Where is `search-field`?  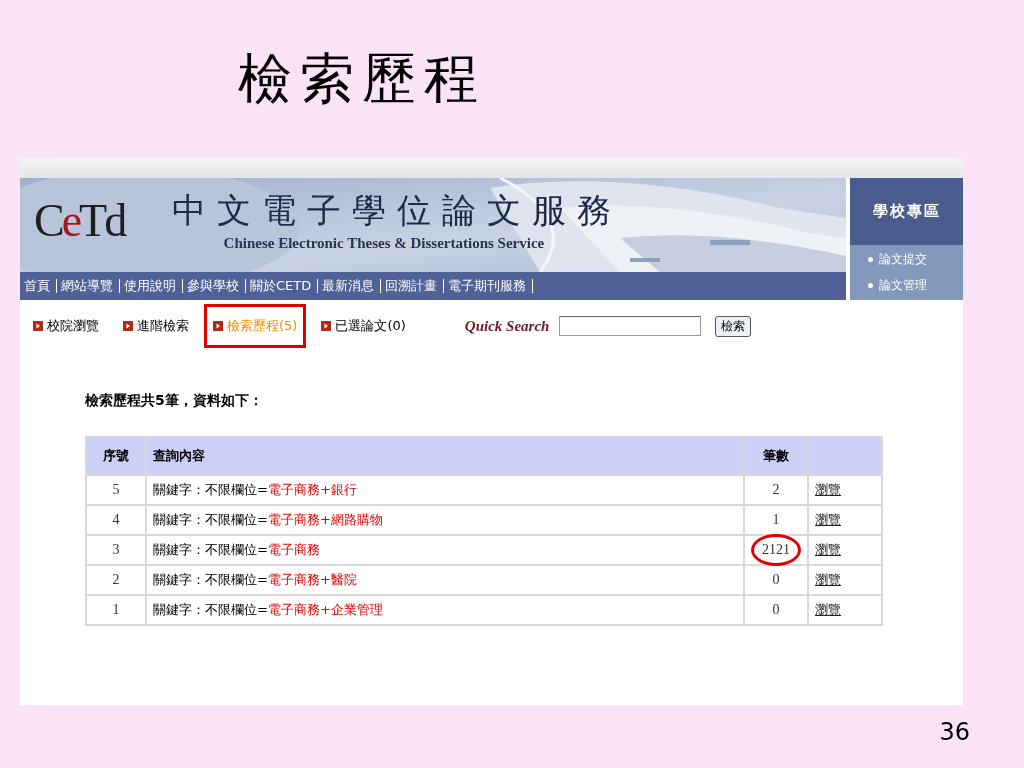 search-field is located at coordinates (630, 326).